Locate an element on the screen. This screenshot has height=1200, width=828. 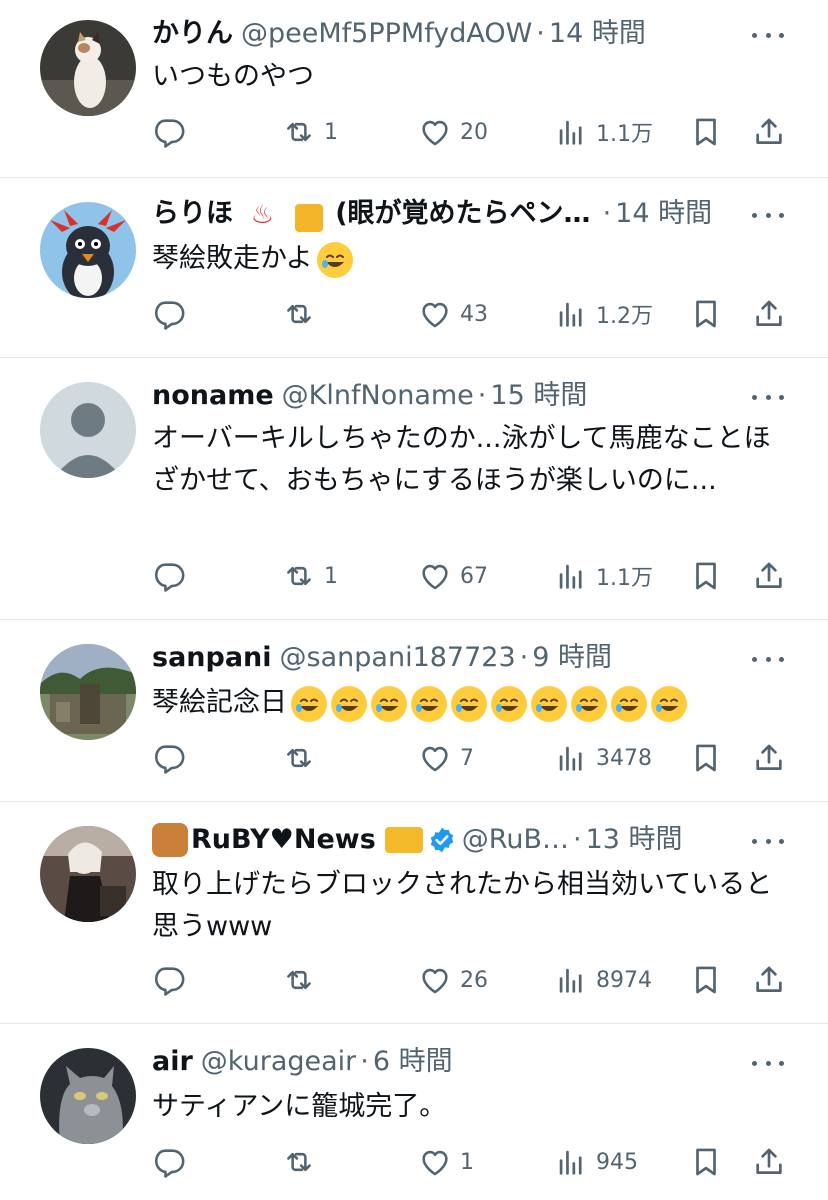
user-handle: @KlnfNoname is located at coordinates (378, 396).